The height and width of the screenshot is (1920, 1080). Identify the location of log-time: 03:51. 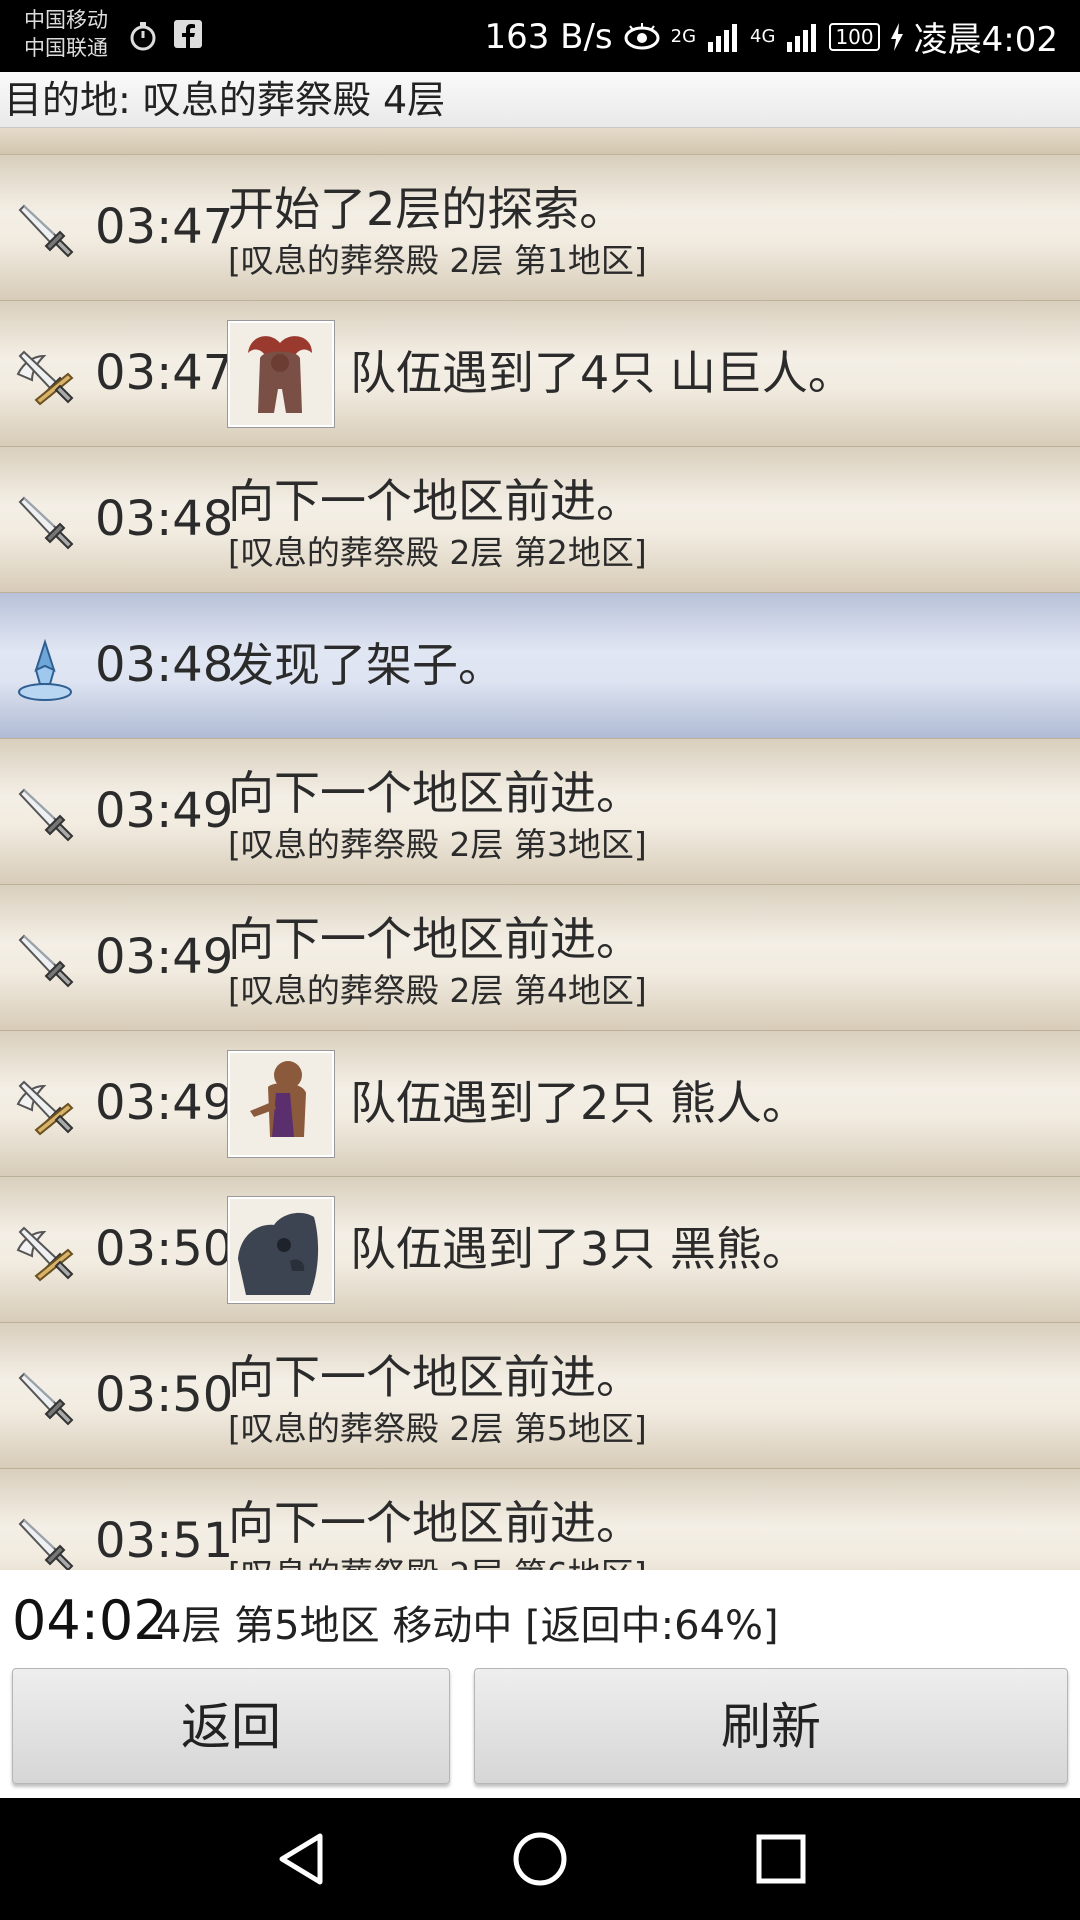
(164, 1541).